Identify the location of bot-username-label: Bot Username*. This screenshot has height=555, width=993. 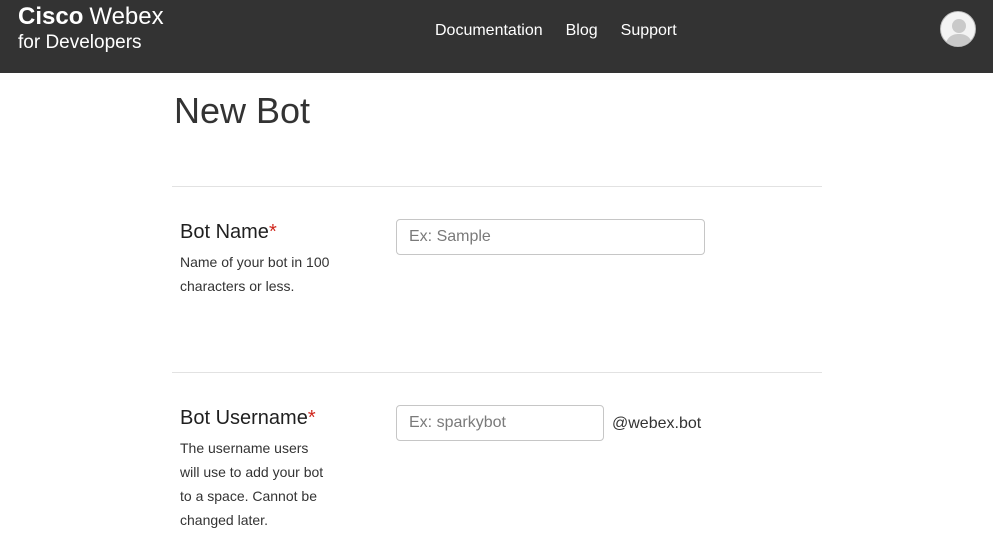
(248, 418).